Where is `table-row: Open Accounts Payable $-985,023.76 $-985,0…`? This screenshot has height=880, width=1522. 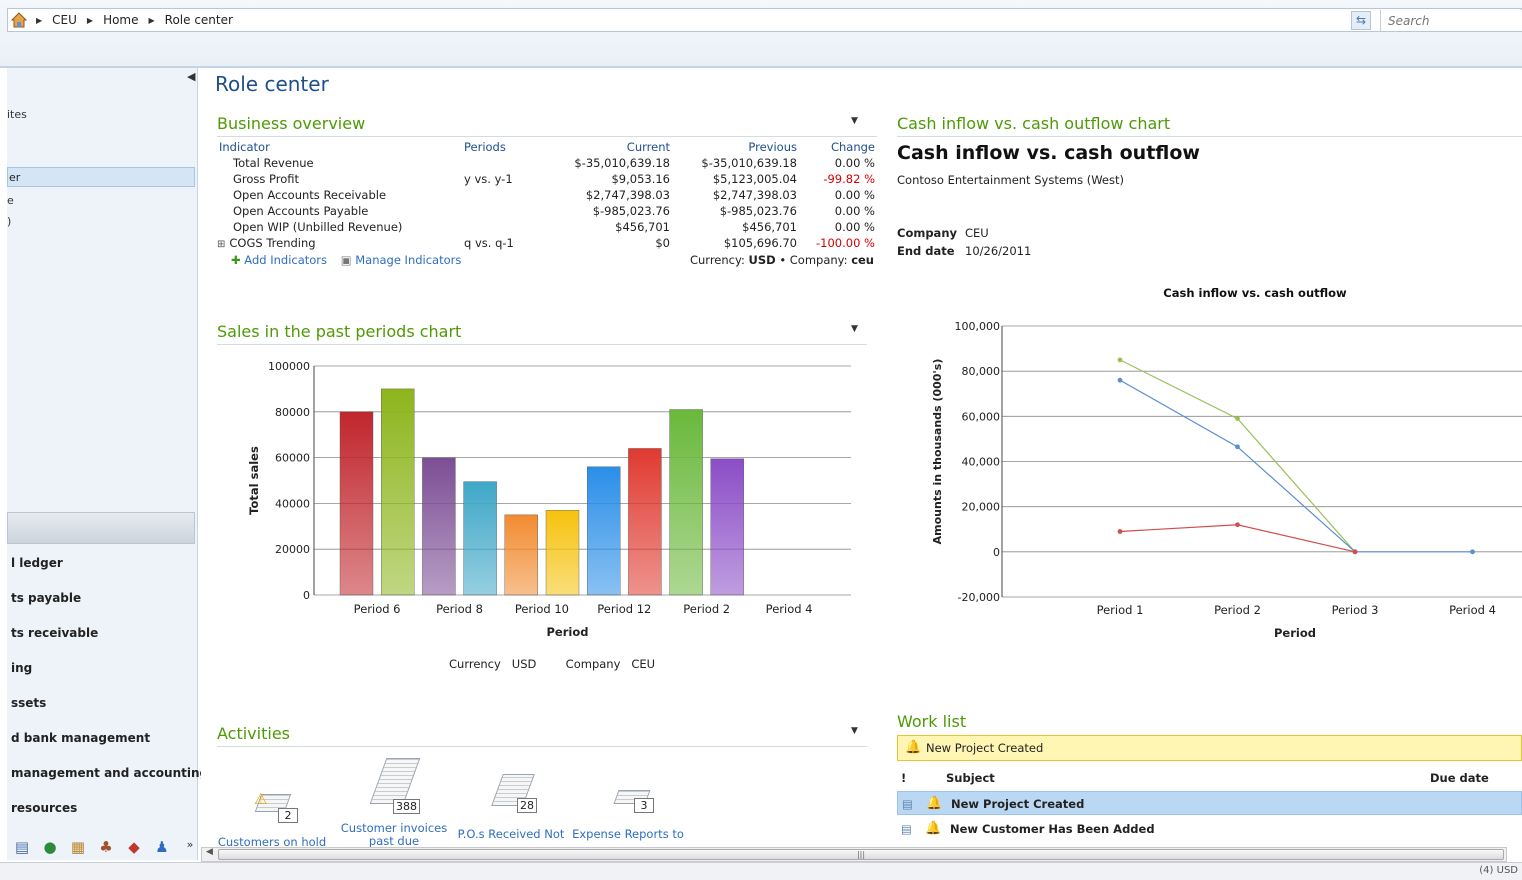
table-row: Open Accounts Payable $-985,023.76 $-985,0… is located at coordinates (547, 211).